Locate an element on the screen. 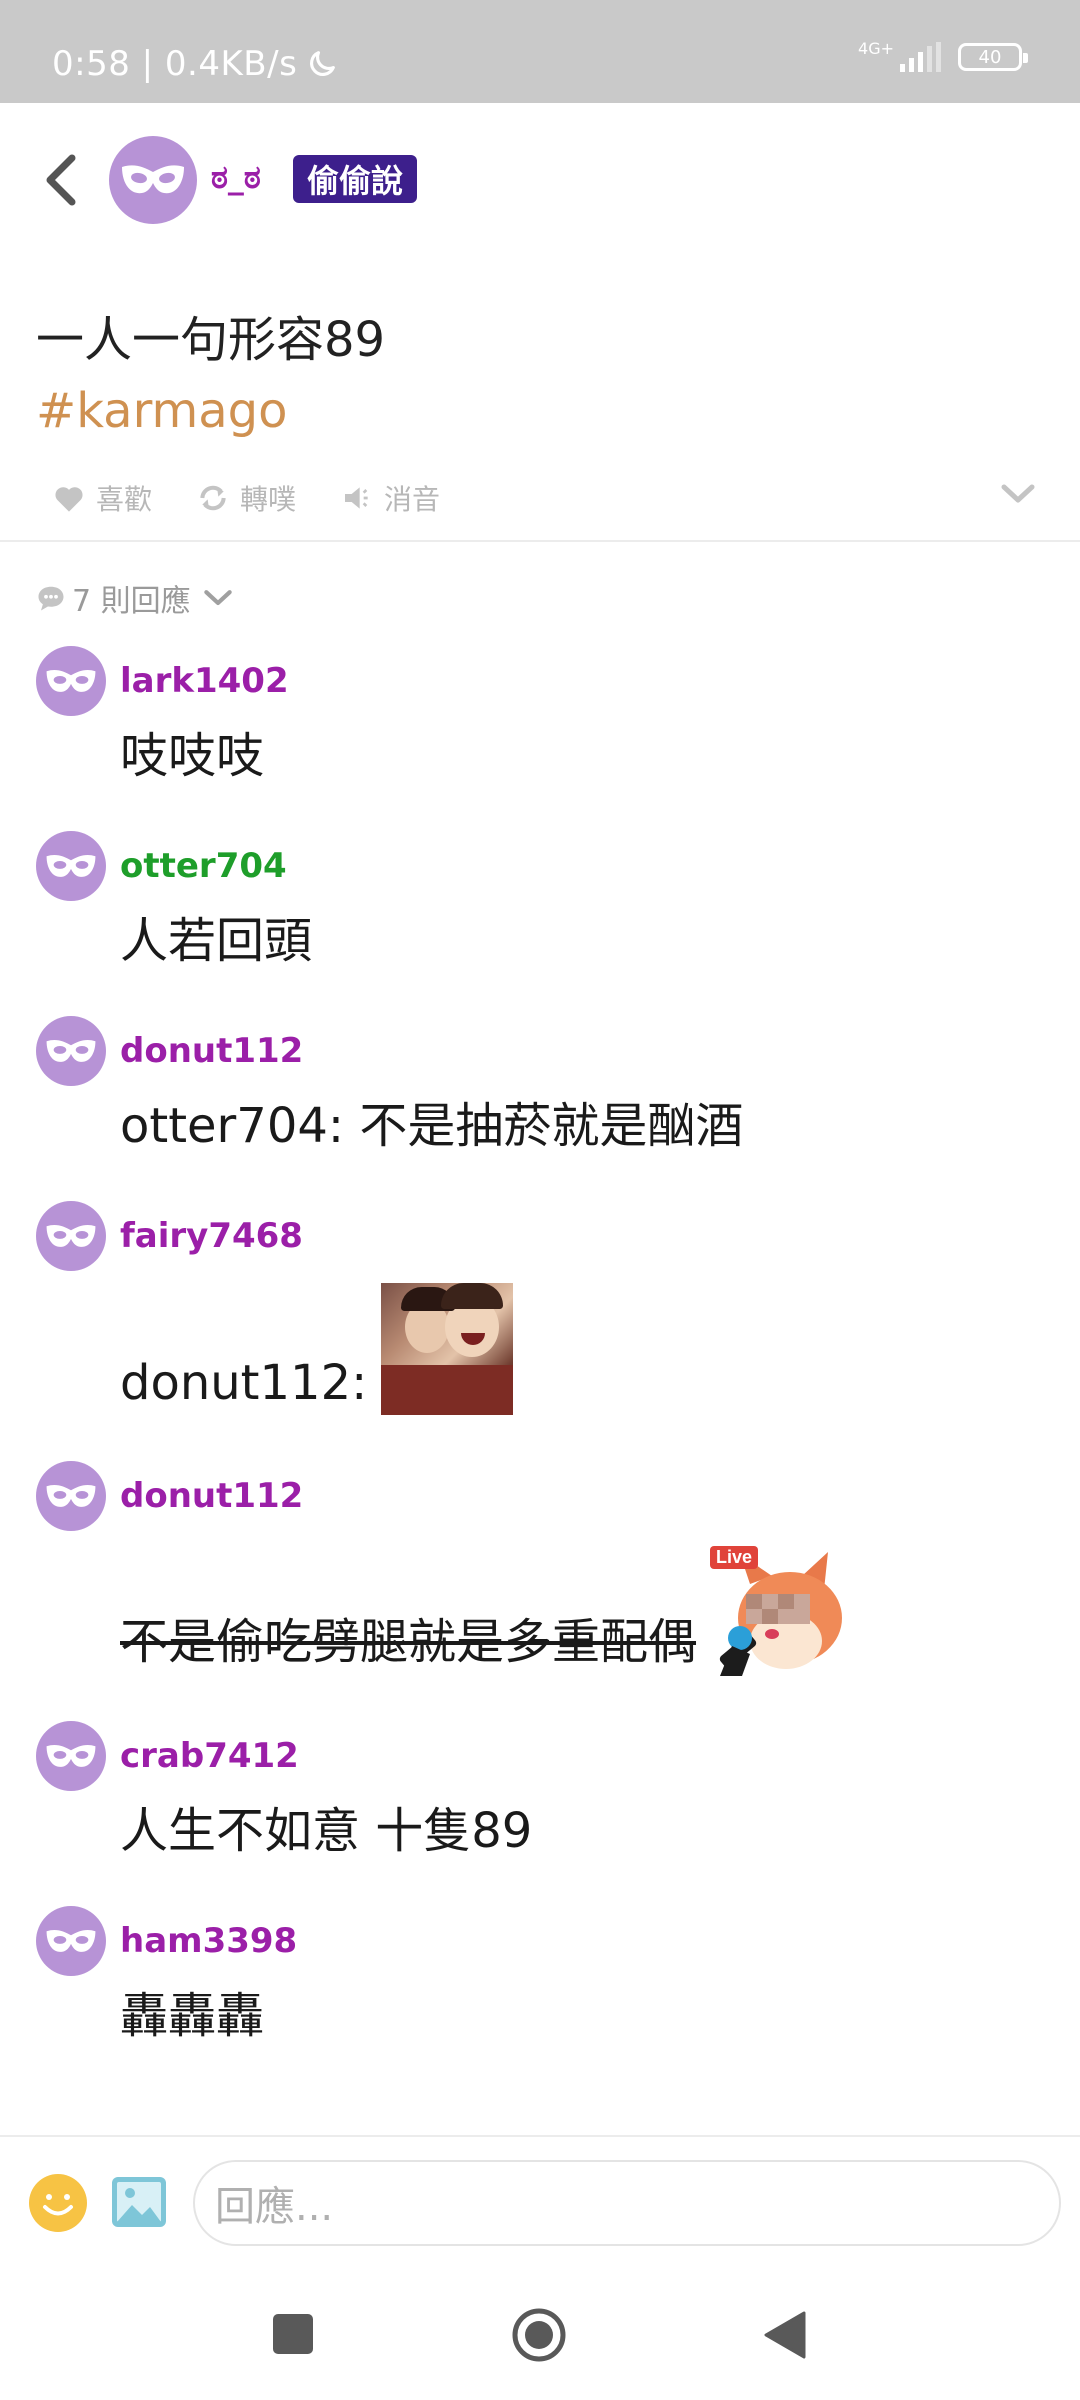  back-button is located at coordinates (60, 180).